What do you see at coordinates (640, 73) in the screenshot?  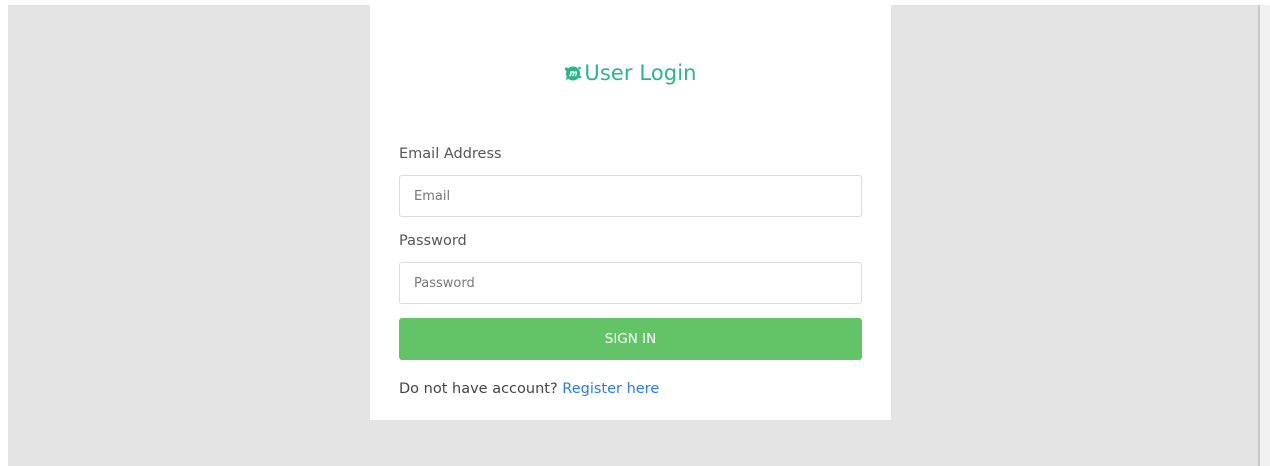 I see `page-title: User Login` at bounding box center [640, 73].